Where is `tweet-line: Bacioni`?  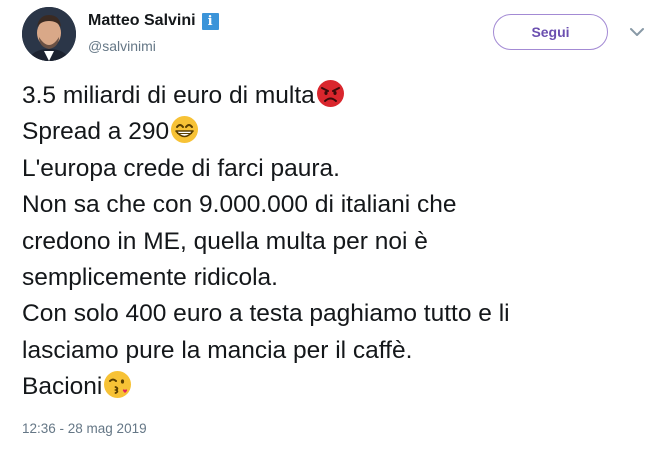
tweet-line: Bacioni is located at coordinates (340, 387).